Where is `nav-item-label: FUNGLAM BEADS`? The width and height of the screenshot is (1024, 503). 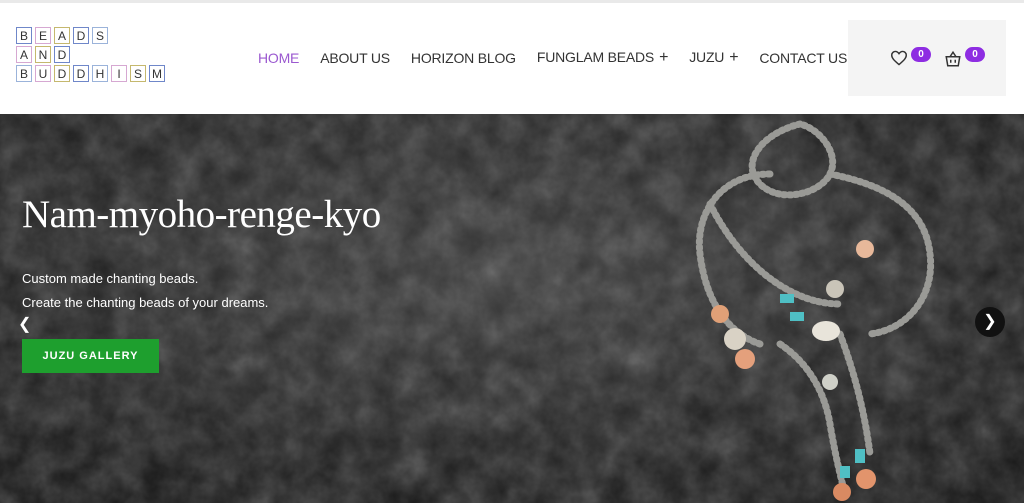
nav-item-label: FUNGLAM BEADS is located at coordinates (595, 57).